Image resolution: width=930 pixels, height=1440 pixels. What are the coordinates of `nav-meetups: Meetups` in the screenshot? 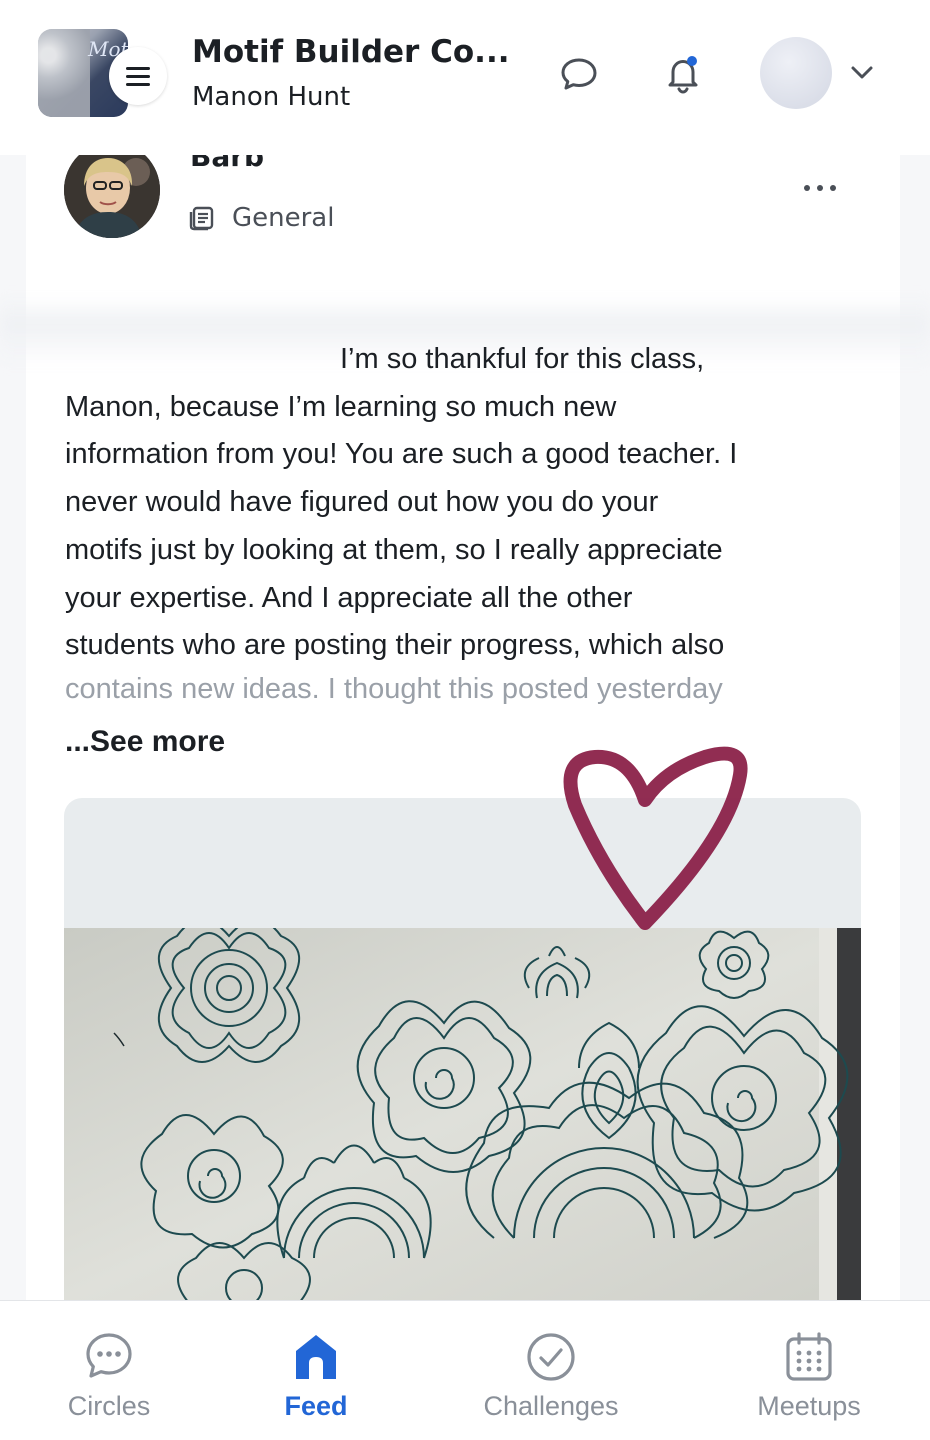 It's located at (809, 1370).